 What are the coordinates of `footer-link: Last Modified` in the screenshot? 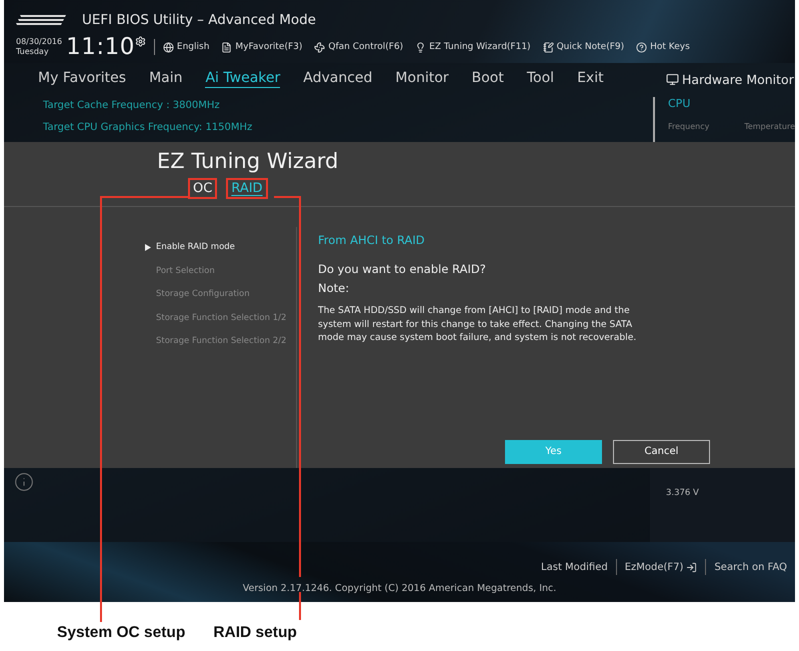 It's located at (574, 567).